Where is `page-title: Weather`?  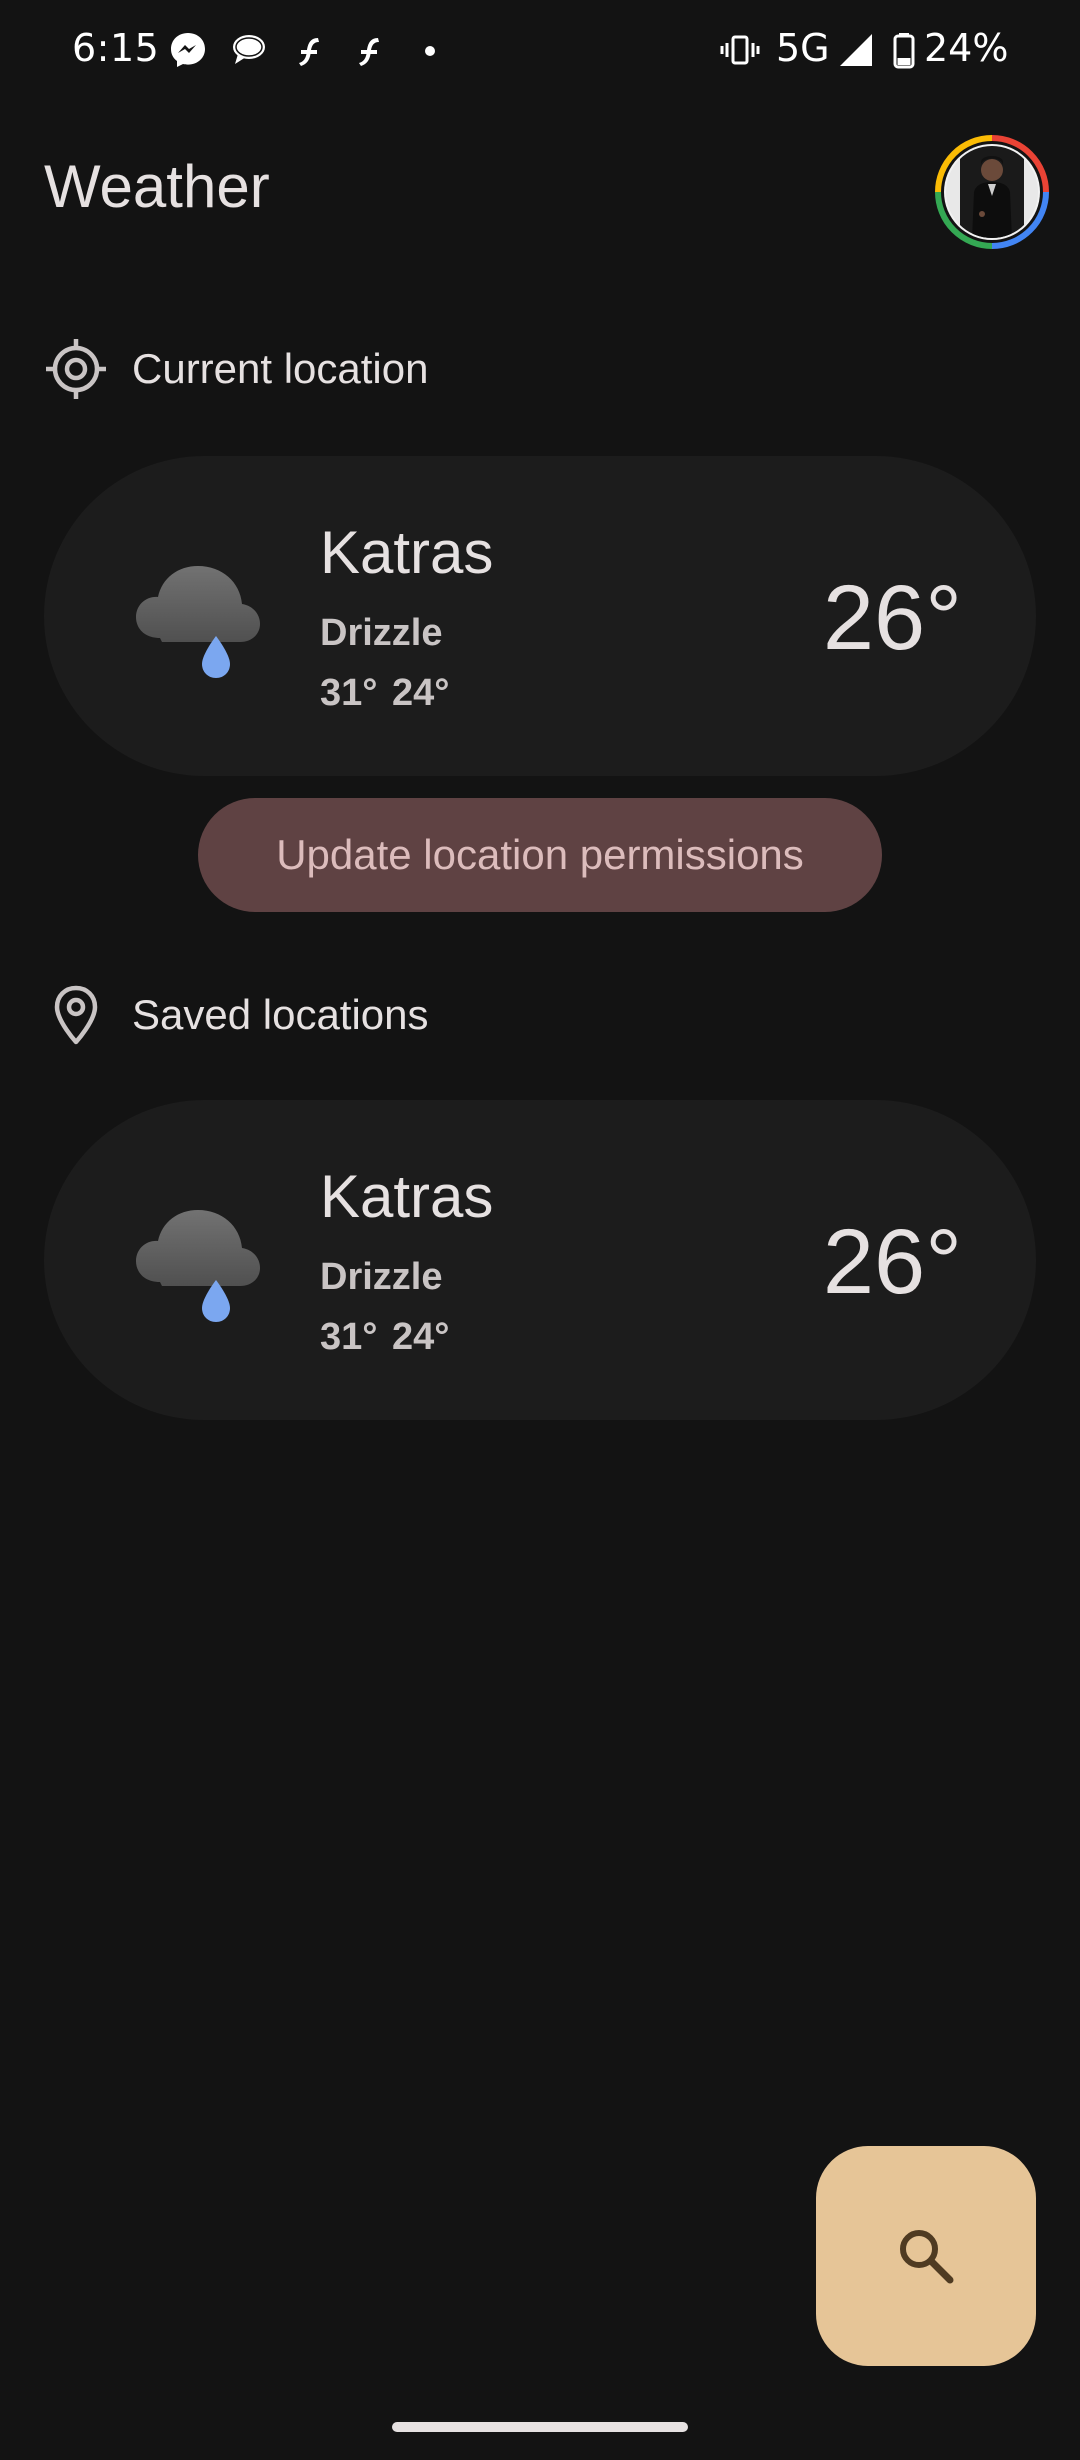 page-title: Weather is located at coordinates (157, 186).